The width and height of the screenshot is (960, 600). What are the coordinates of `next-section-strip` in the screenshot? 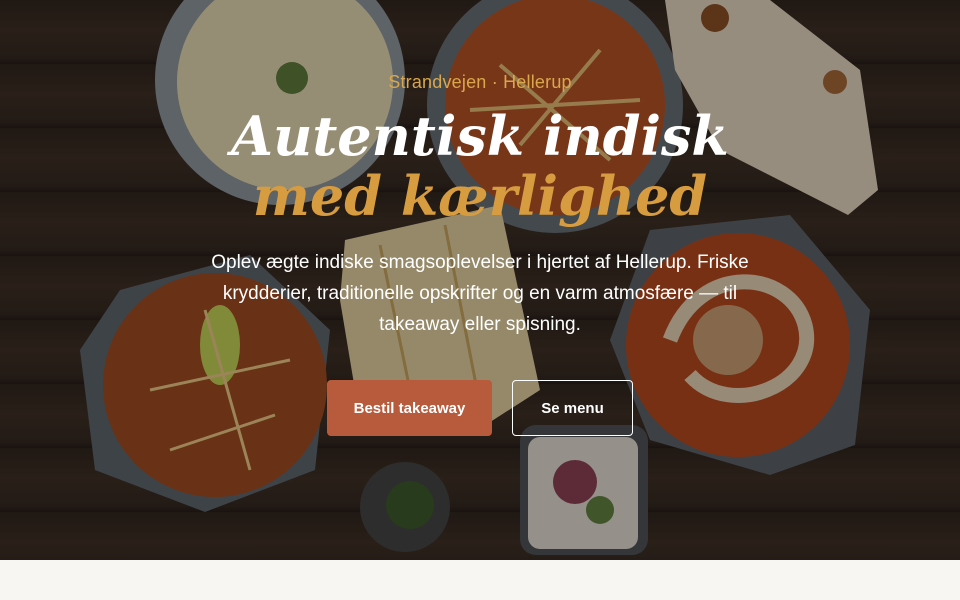 It's located at (480, 580).